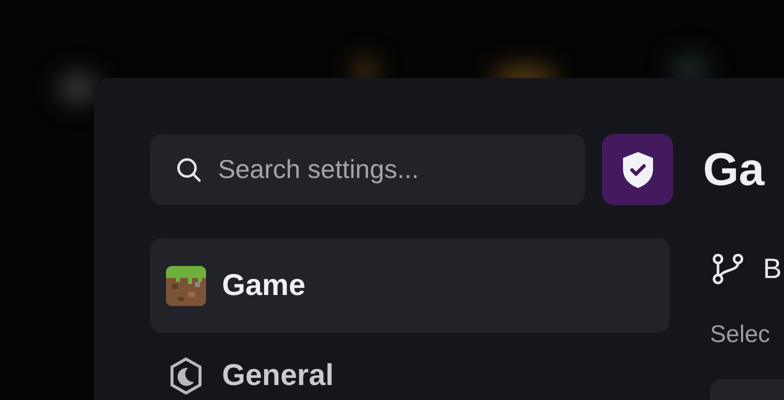  Describe the element at coordinates (734, 169) in the screenshot. I see `page-title: Ga` at that location.